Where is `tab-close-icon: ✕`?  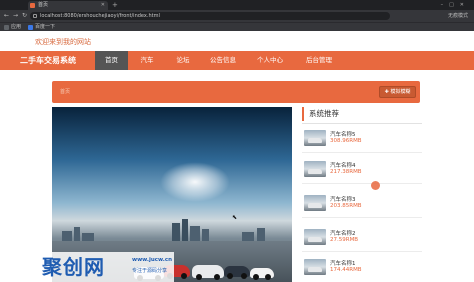
tab-close-icon: ✕ is located at coordinates (103, 5).